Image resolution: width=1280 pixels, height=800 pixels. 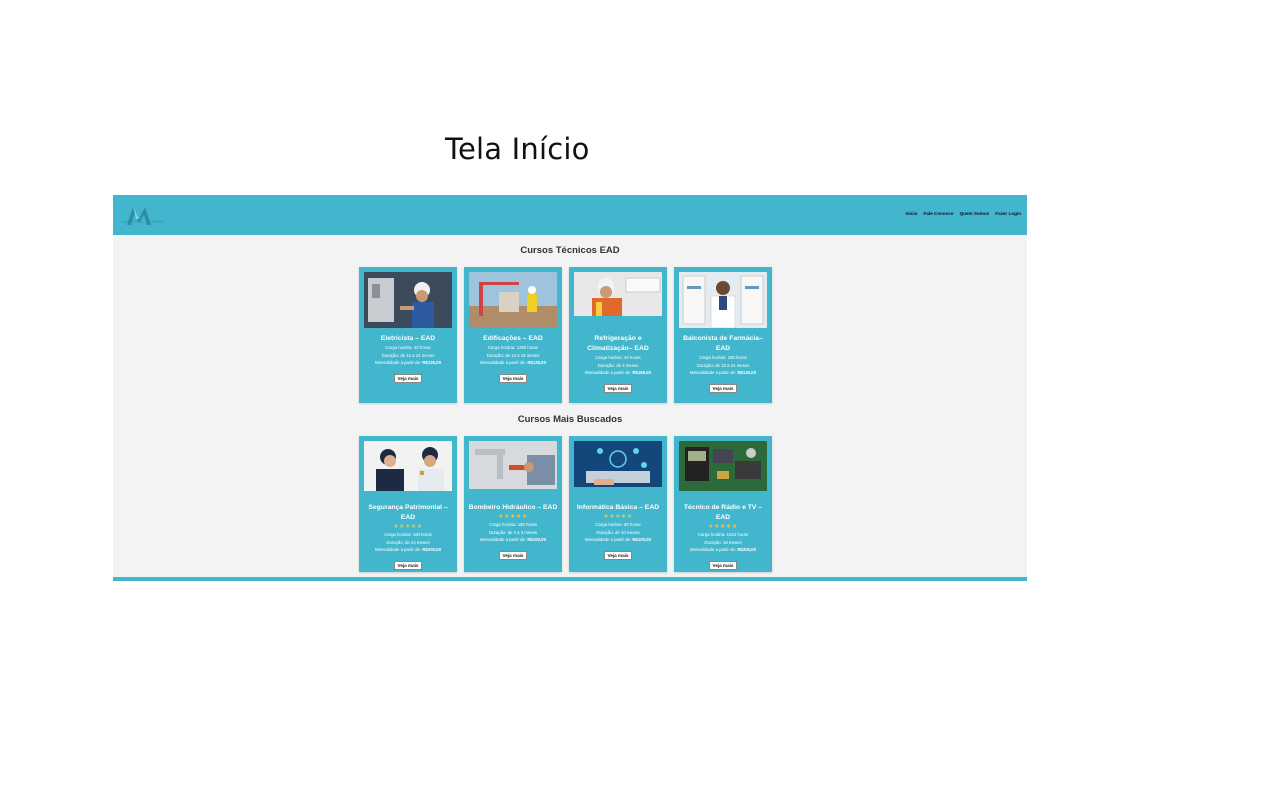 What do you see at coordinates (723, 512) in the screenshot?
I see `course-name: Técnico de Rádio e TV – EAD` at bounding box center [723, 512].